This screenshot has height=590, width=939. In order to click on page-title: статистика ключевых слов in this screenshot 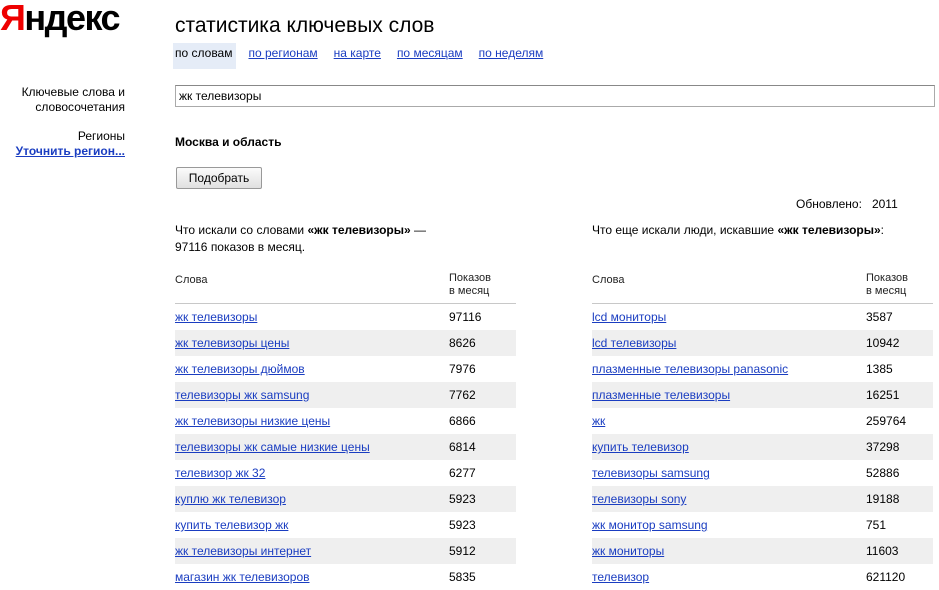, I will do `click(305, 25)`.